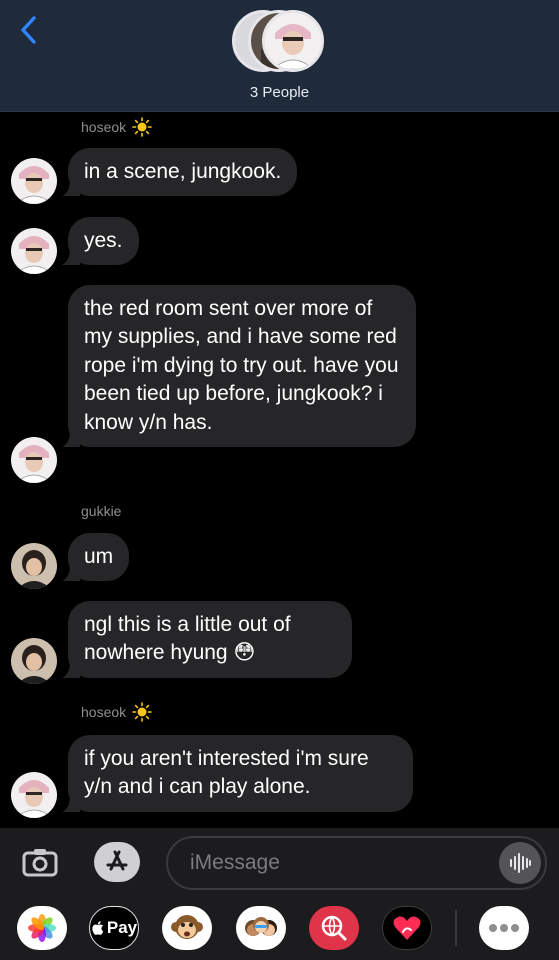 The height and width of the screenshot is (960, 559). I want to click on app-store-button, so click(117, 862).